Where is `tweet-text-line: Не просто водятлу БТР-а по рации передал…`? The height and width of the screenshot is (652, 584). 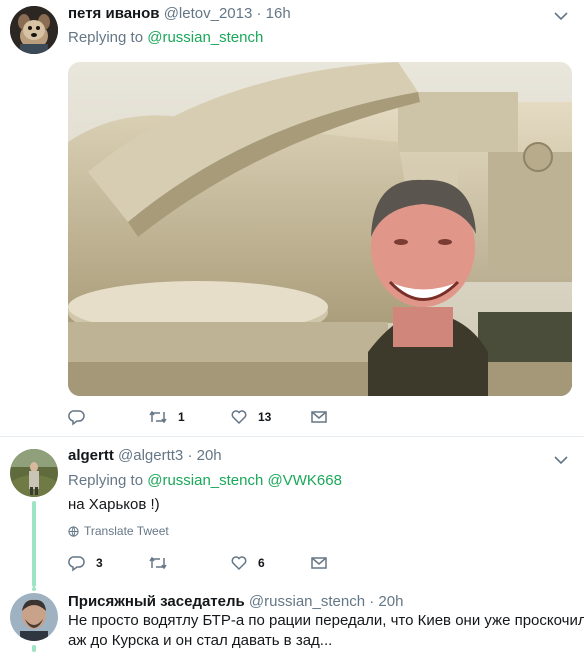 tweet-text-line: Не просто водятлу БТР-а по рации передал… is located at coordinates (326, 620).